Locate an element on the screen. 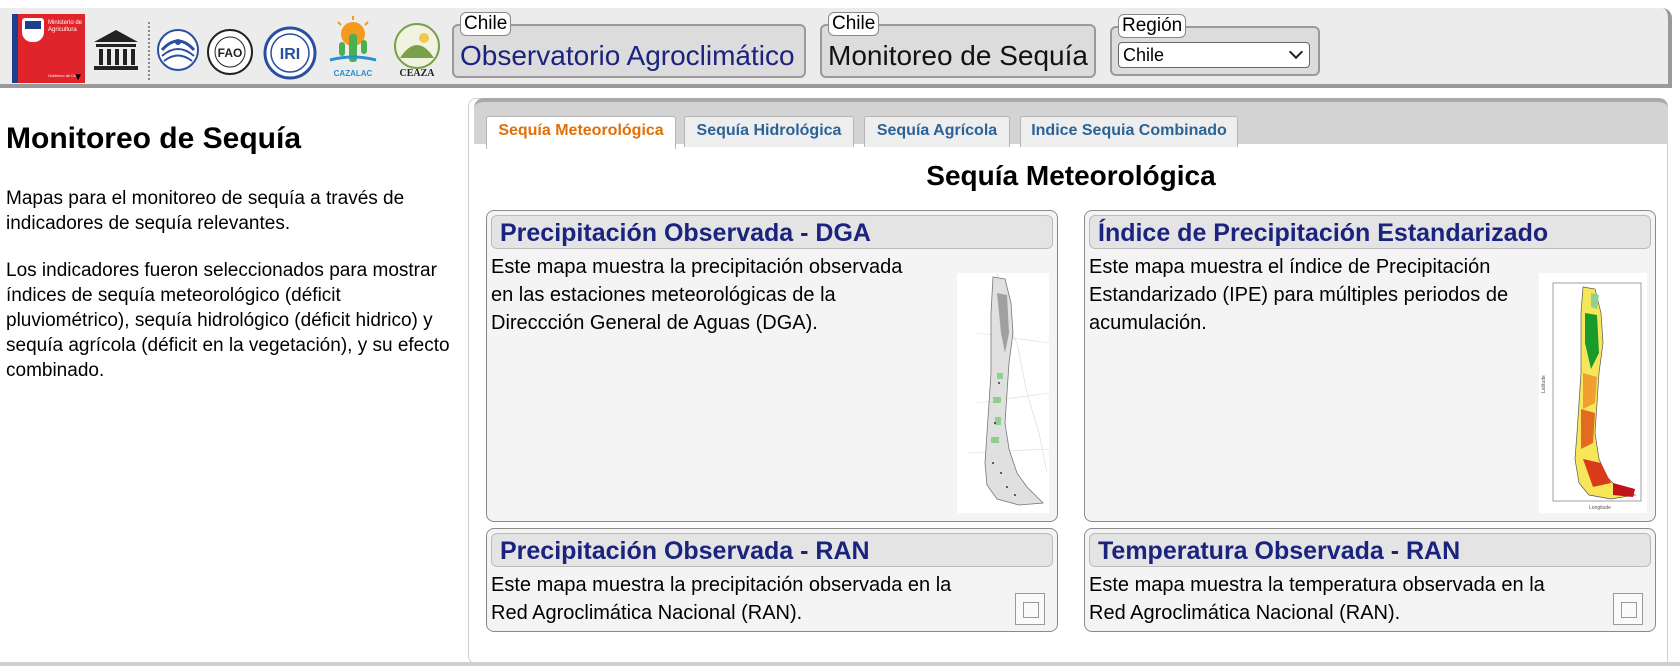  wmo-logo is located at coordinates (178, 50).